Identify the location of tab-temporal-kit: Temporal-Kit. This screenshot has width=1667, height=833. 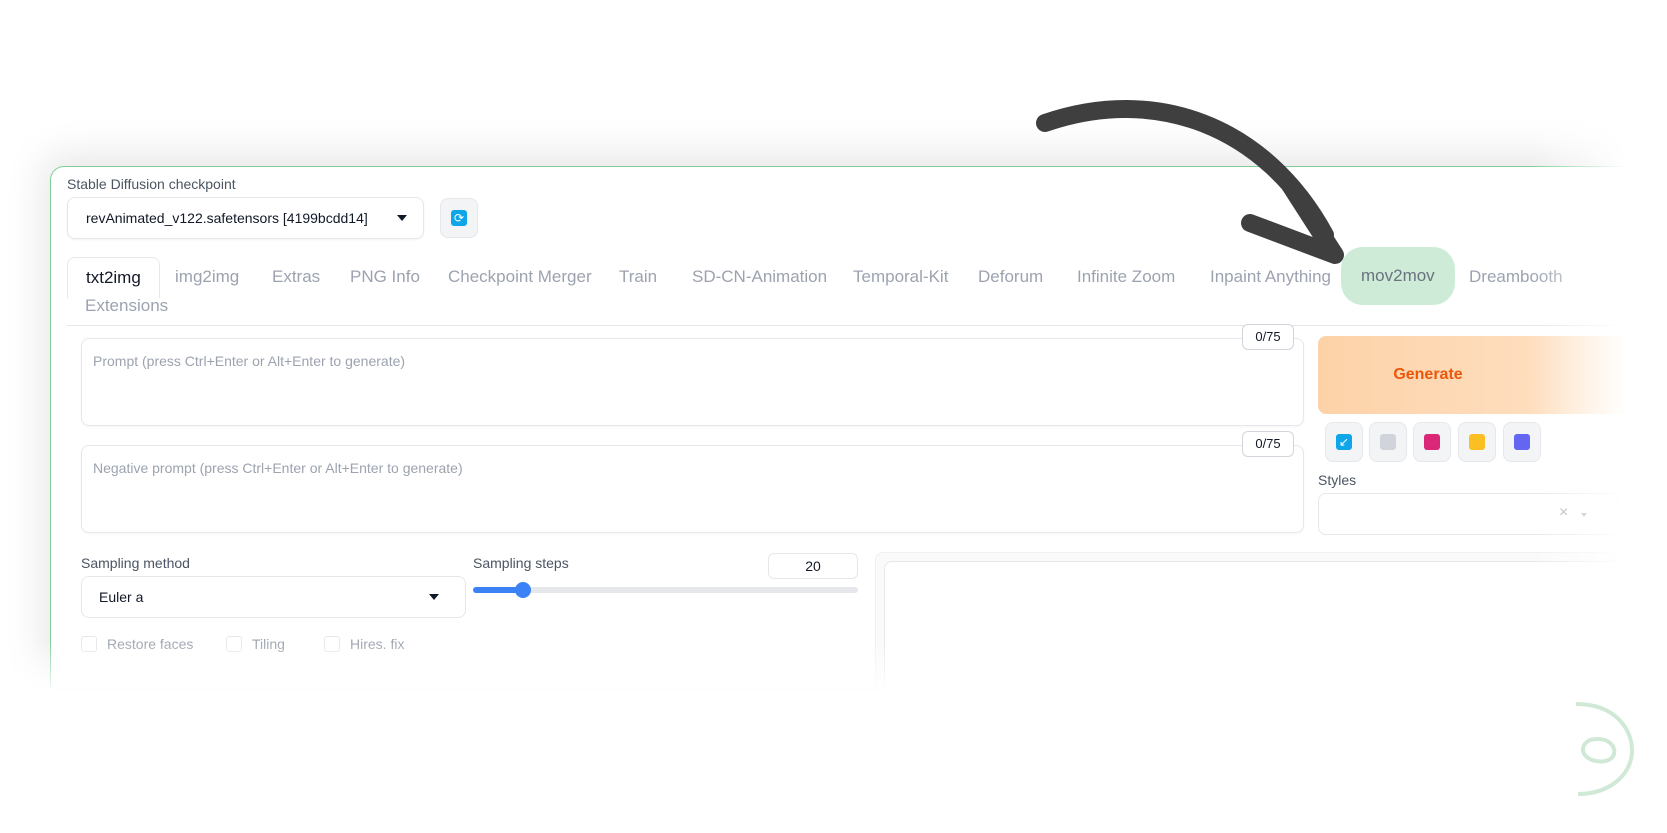
(900, 277).